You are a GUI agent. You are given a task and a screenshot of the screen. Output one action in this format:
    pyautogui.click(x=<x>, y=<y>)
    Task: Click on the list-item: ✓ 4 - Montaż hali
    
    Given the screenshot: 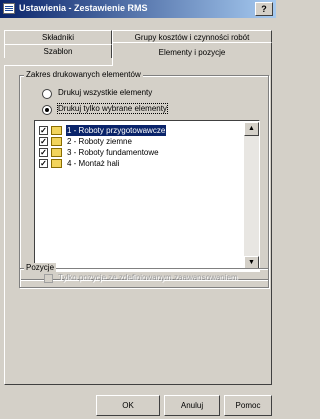 What is the action you would take?
    pyautogui.click(x=140, y=163)
    